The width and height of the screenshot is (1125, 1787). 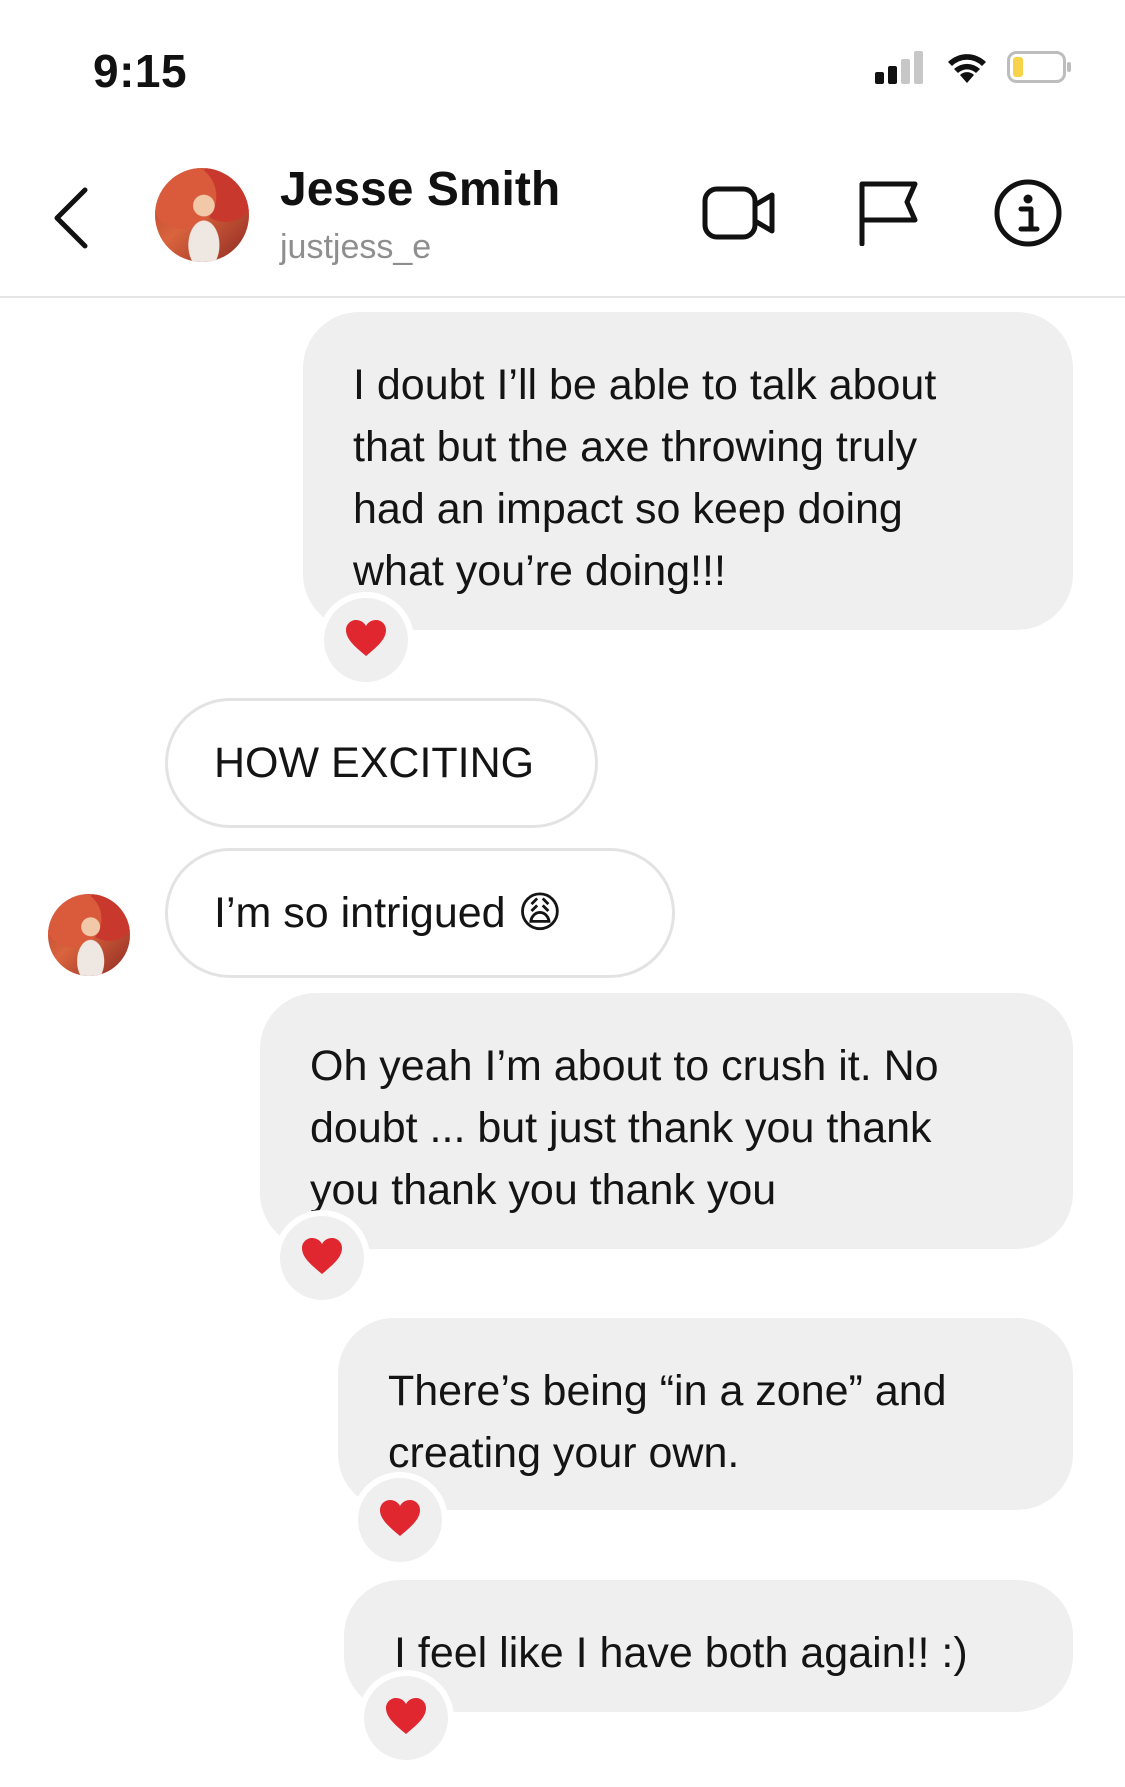 What do you see at coordinates (681, 1653) in the screenshot?
I see `message-text: I feel like I have both again!! :)` at bounding box center [681, 1653].